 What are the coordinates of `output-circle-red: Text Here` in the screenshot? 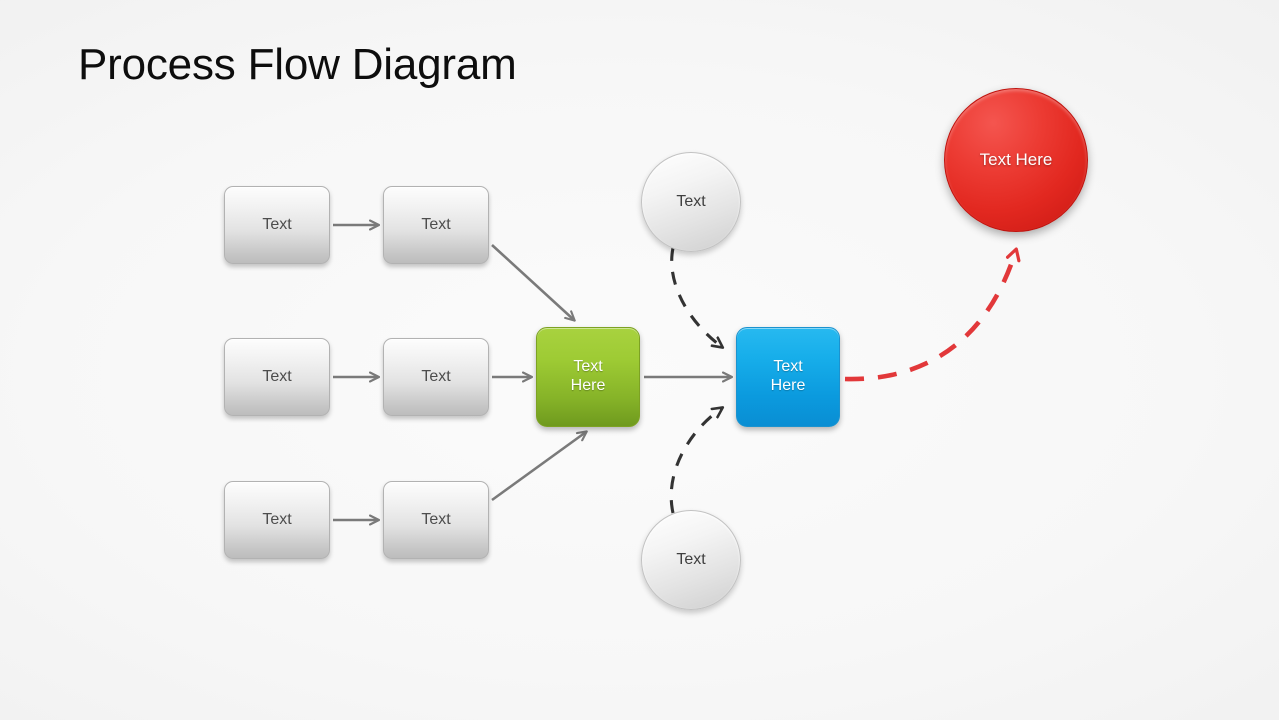 It's located at (1016, 160).